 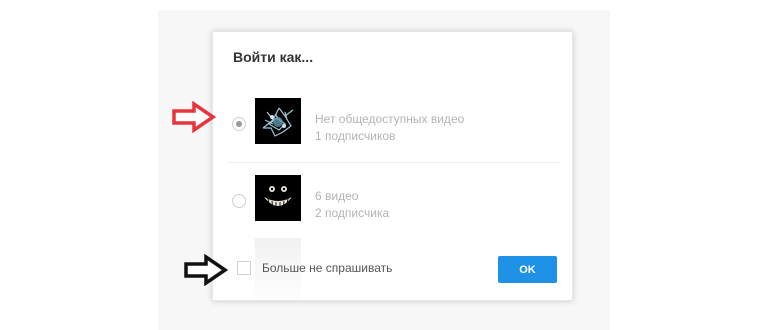 What do you see at coordinates (244, 268) in the screenshot?
I see `dont-ask-again-checkbox` at bounding box center [244, 268].